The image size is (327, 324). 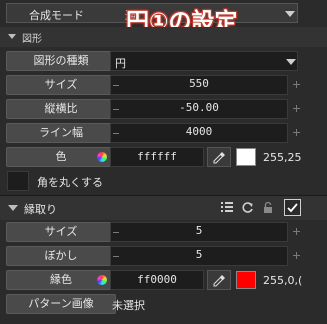 I want to click on size-label: サイズ, so click(x=61, y=85).